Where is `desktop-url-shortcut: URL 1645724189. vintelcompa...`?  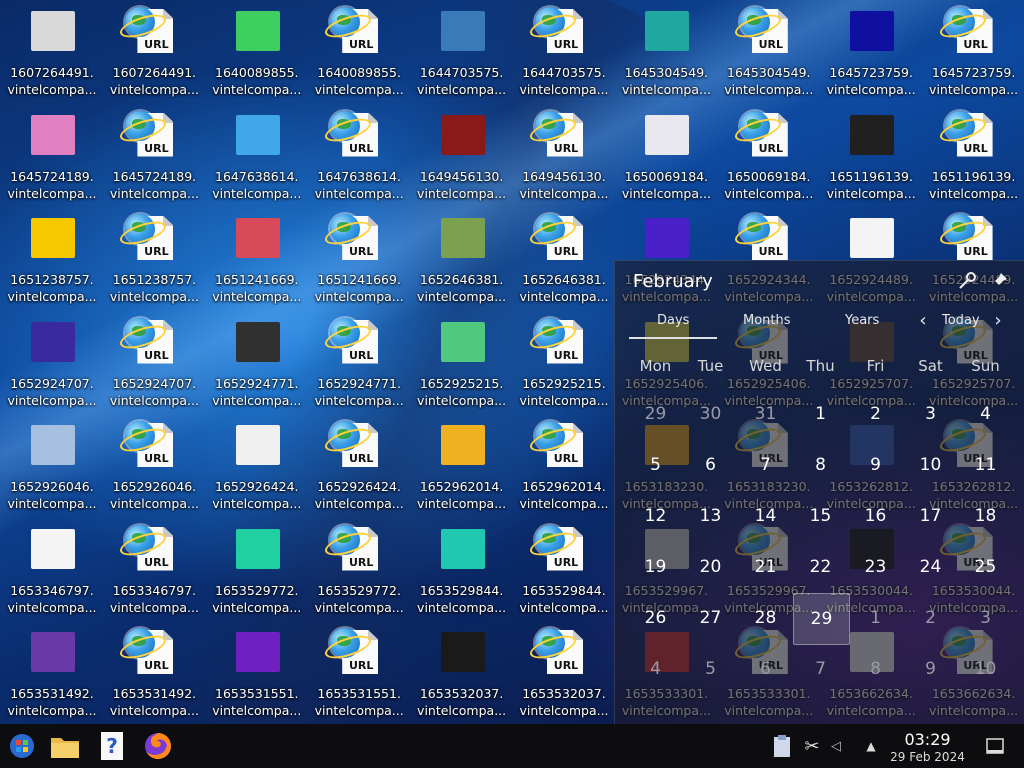
desktop-url-shortcut: URL 1645724189. vintelcompa... is located at coordinates (154, 156).